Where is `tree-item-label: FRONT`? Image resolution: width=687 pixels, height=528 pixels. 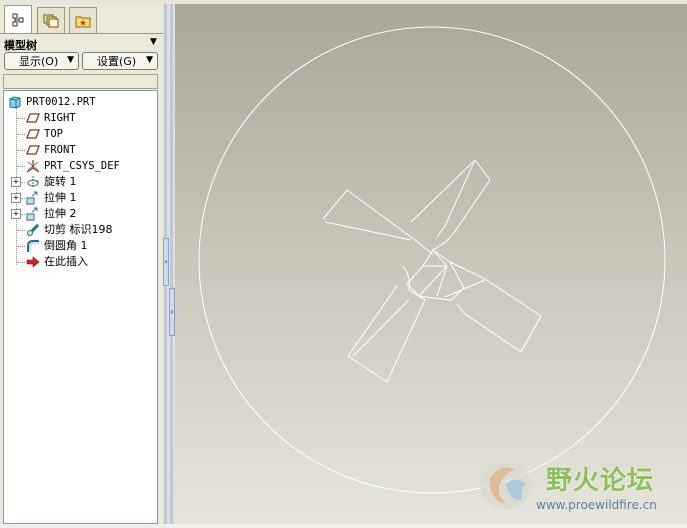
tree-item-label: FRONT is located at coordinates (60, 150).